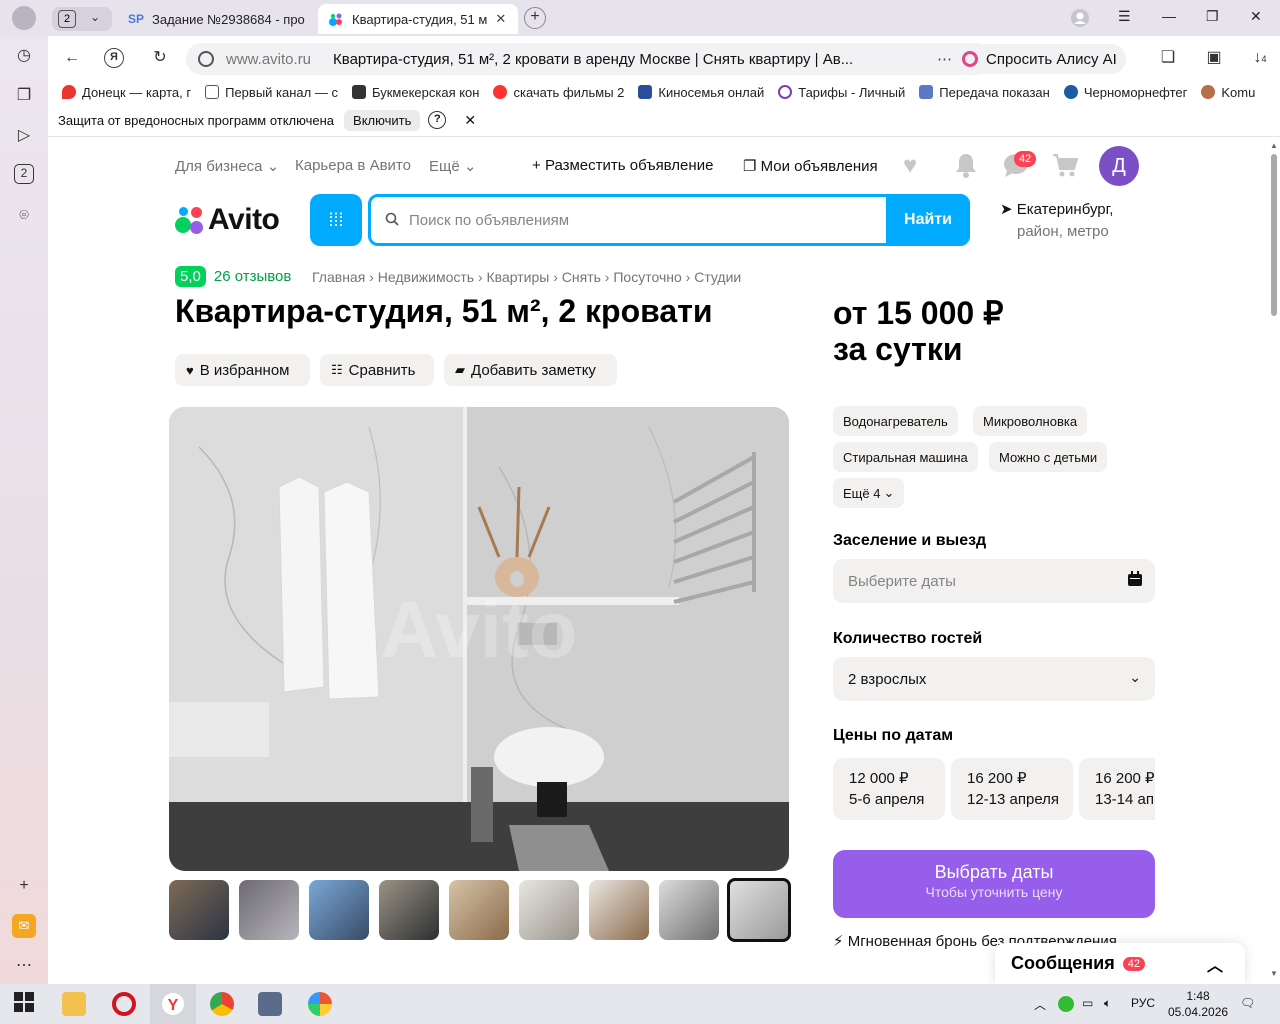  I want to click on volume-icon: 🔈︎, so click(1107, 1003).